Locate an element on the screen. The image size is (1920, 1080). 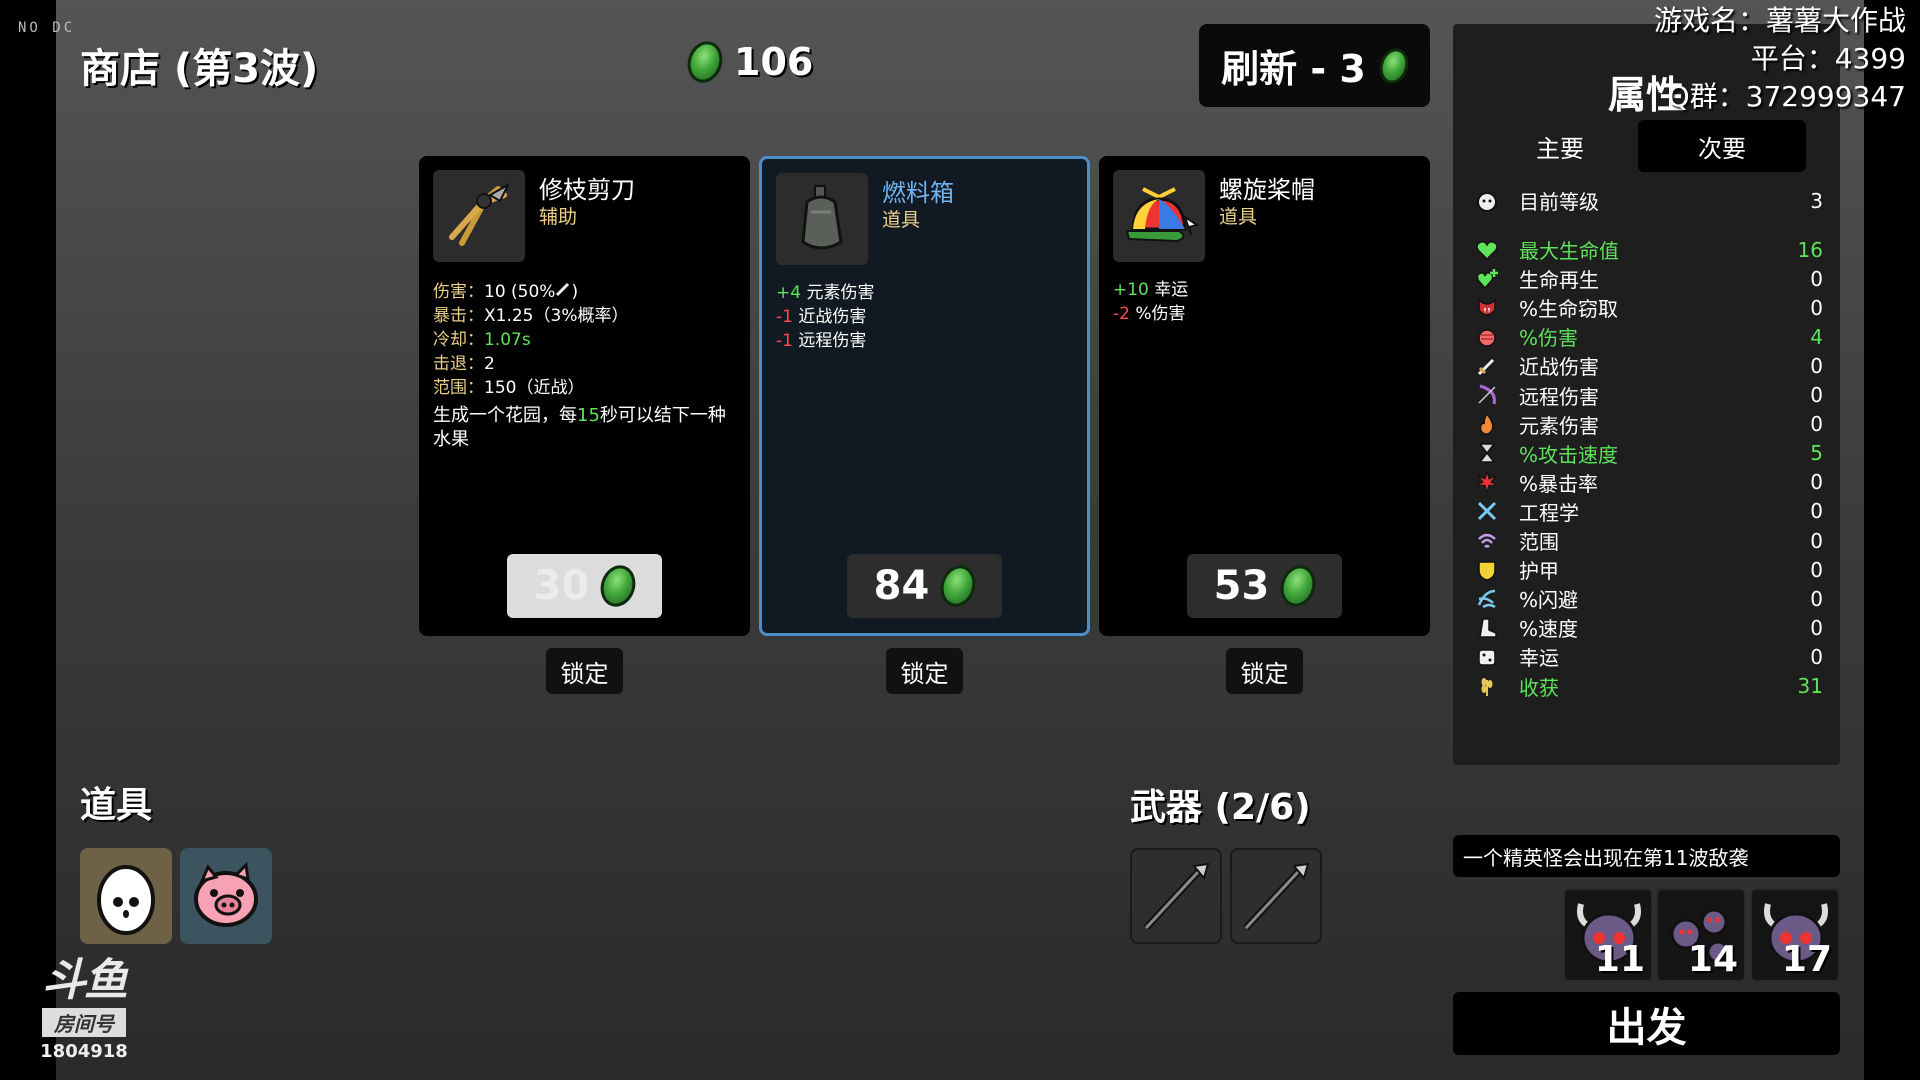
stat-label: %攻击速度 is located at coordinates (1569, 454).